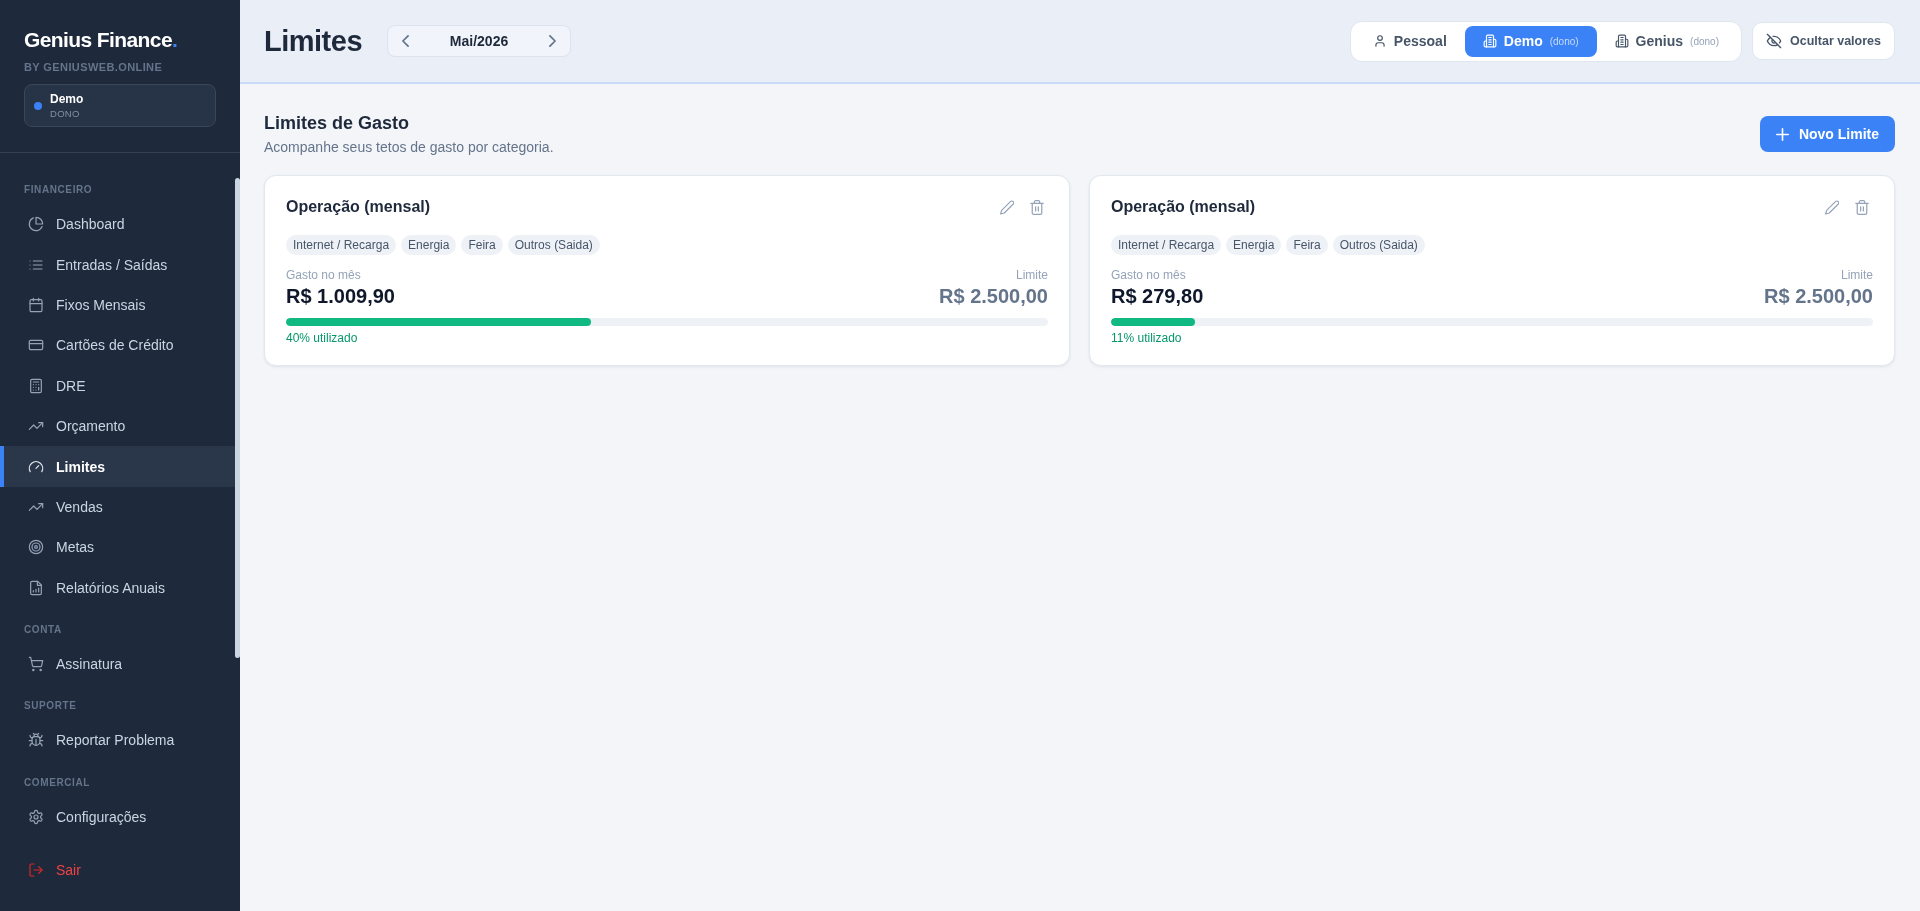 The image size is (1920, 911). What do you see at coordinates (120, 105) in the screenshot?
I see `workspace-card: Demo DONO` at bounding box center [120, 105].